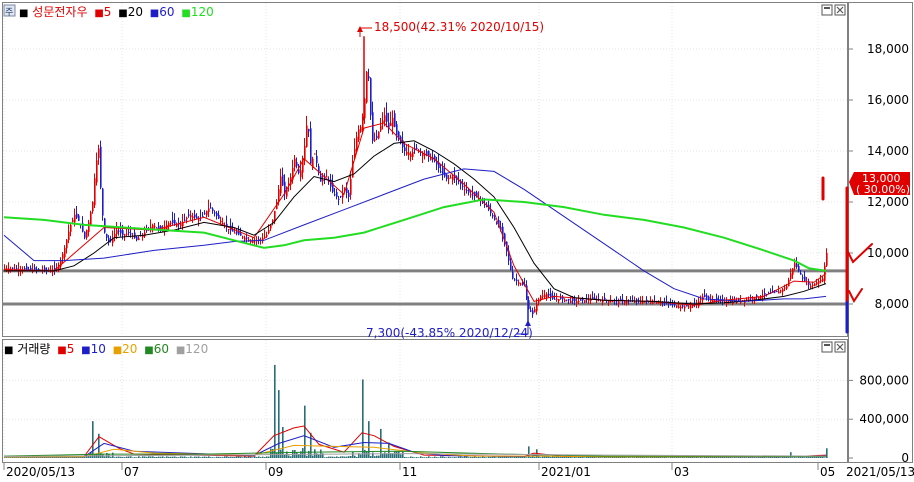 Image resolution: width=914 pixels, height=482 pixels. What do you see at coordinates (880, 232) in the screenshot?
I see `axis-panel` at bounding box center [880, 232].